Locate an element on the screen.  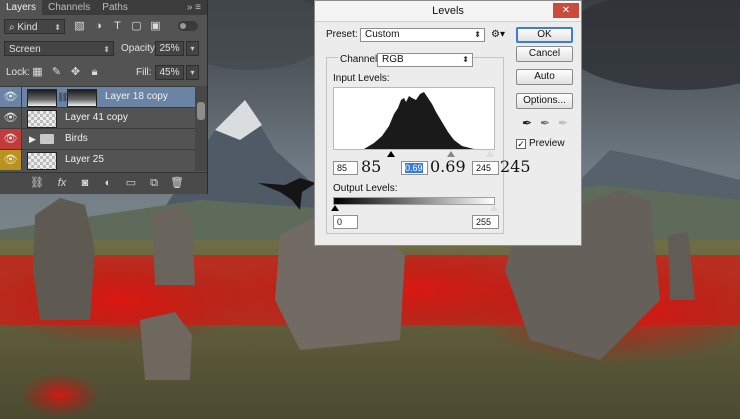
panel-tabs: Layers Channels Paths » ≡ is located at coordinates (103, 7).